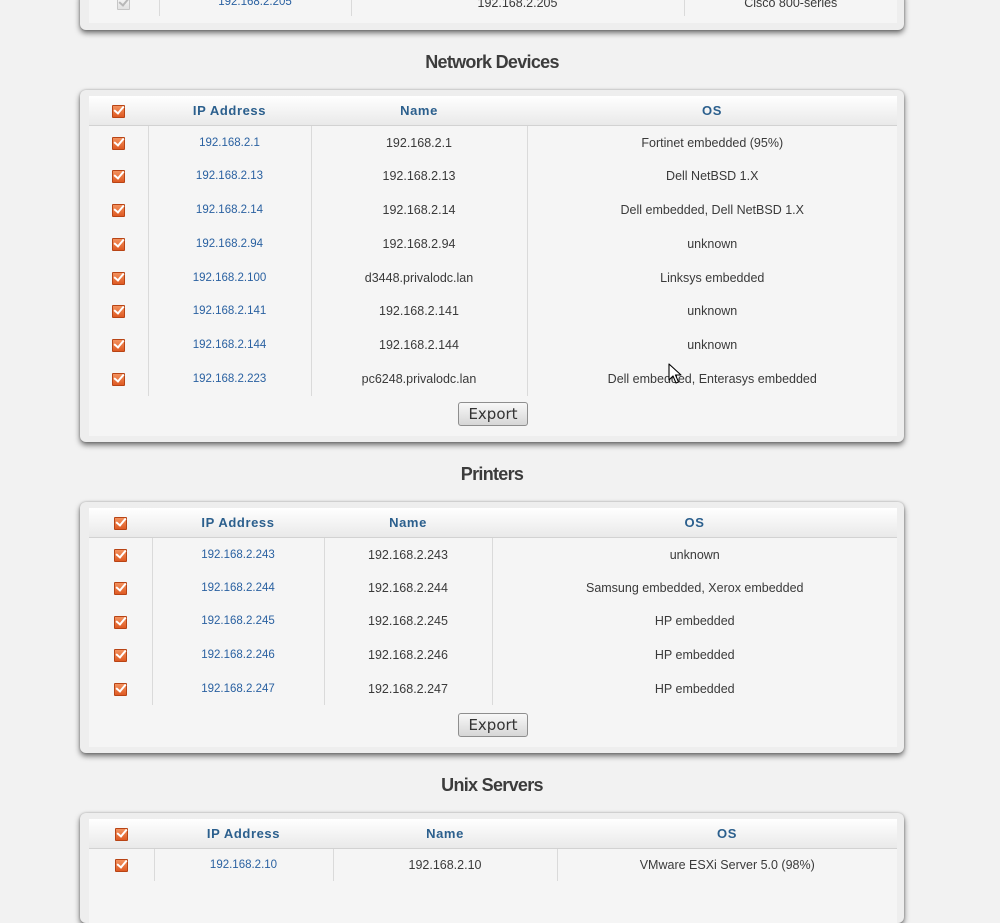 This screenshot has width=1000, height=923. I want to click on name-cell: pc6248.privalodc.lan, so click(419, 379).